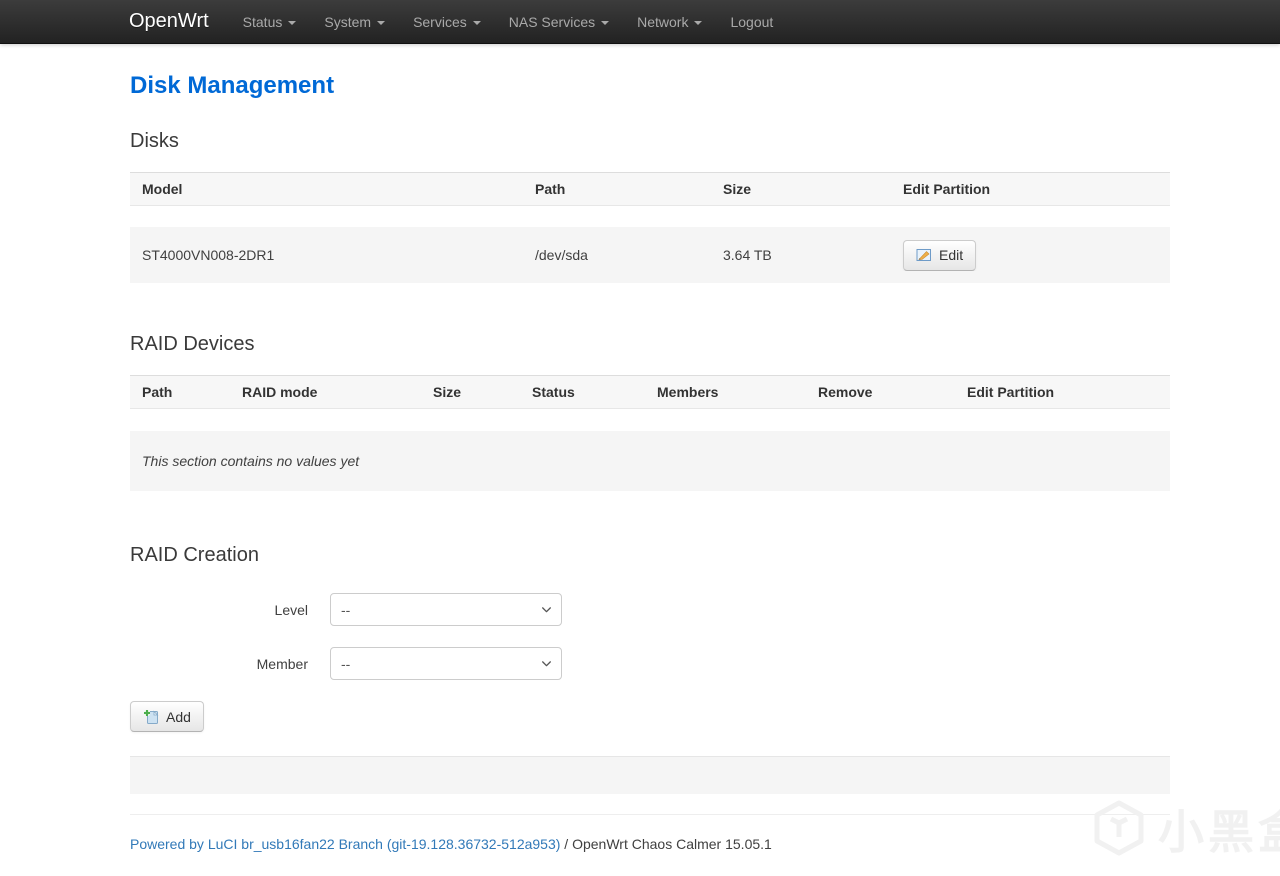 The width and height of the screenshot is (1280, 876). I want to click on nav-item-label: Logout, so click(752, 21).